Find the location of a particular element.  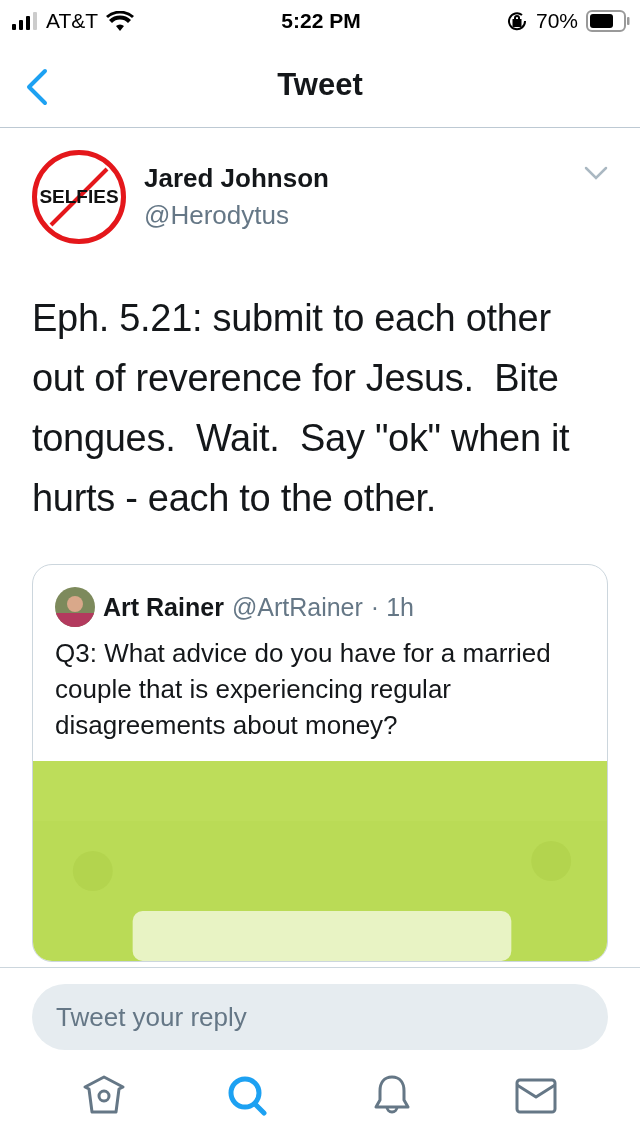

author-name: Jared Johnson is located at coordinates (237, 178).